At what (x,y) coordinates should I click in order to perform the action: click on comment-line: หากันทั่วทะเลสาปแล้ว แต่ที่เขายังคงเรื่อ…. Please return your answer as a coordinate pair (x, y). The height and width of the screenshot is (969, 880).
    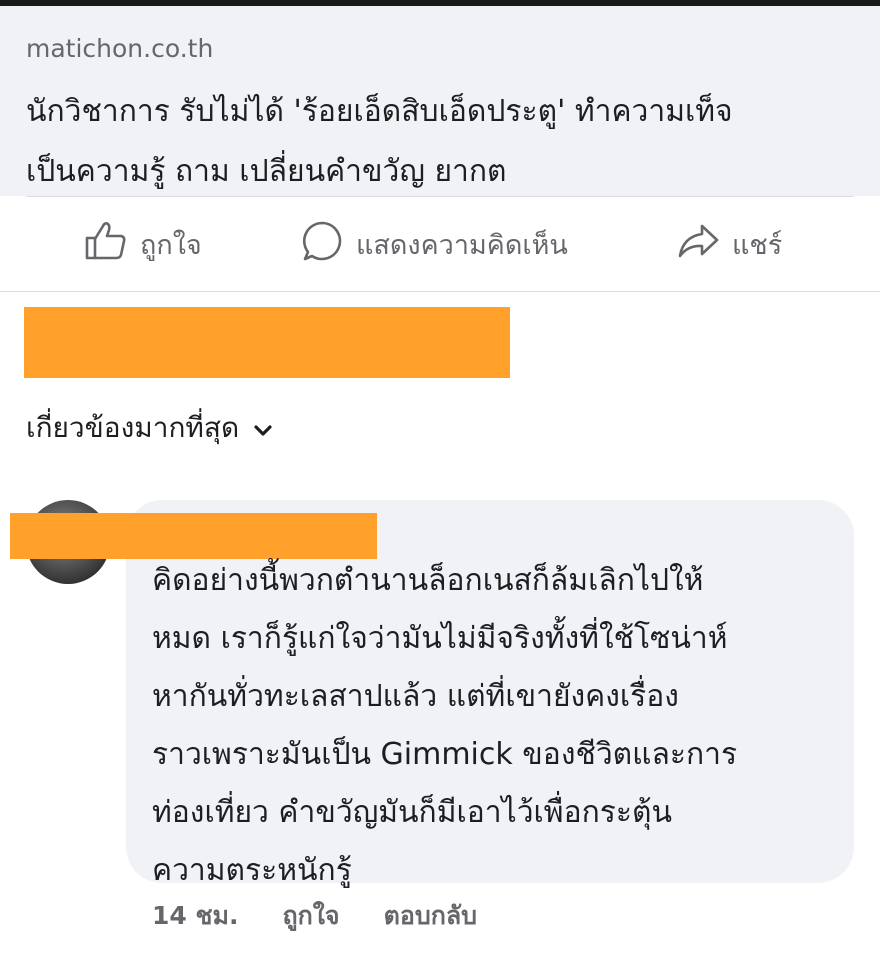
    Looking at the image, I should click on (415, 696).